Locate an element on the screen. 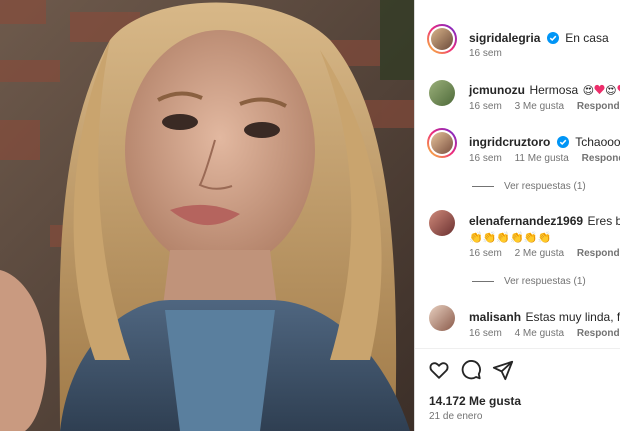 This screenshot has height=431, width=620. author-username: sigridalegria is located at coordinates (504, 38).